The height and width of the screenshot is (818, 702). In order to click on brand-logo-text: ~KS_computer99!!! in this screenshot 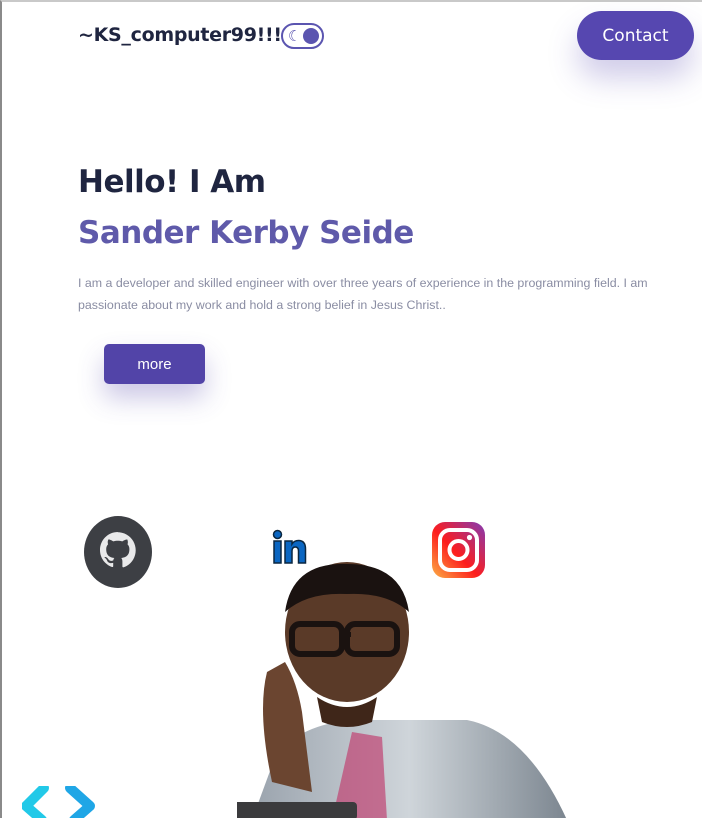, I will do `click(180, 35)`.